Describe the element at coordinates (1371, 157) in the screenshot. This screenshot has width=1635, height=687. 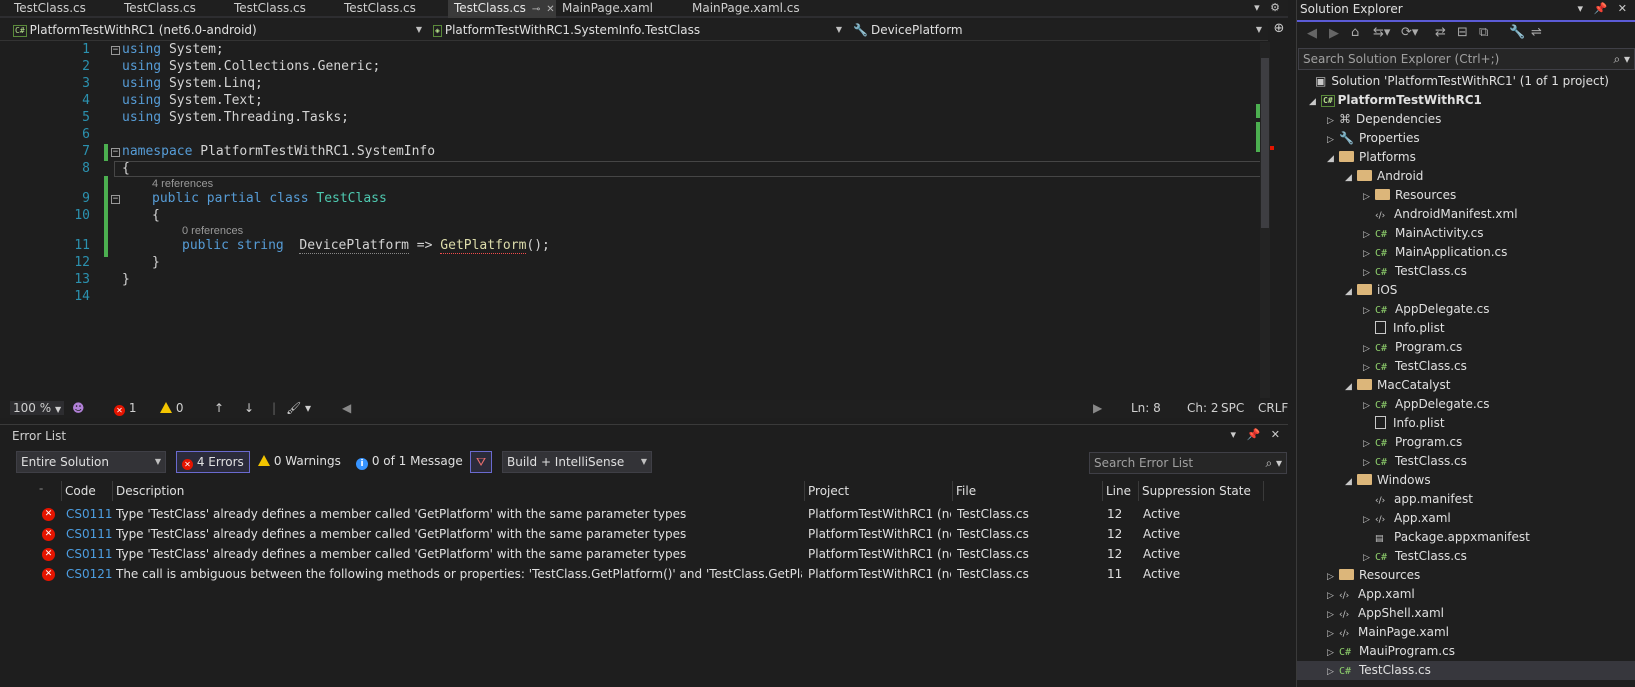
I see `tree-item-platforms: ◢ Platforms` at that location.